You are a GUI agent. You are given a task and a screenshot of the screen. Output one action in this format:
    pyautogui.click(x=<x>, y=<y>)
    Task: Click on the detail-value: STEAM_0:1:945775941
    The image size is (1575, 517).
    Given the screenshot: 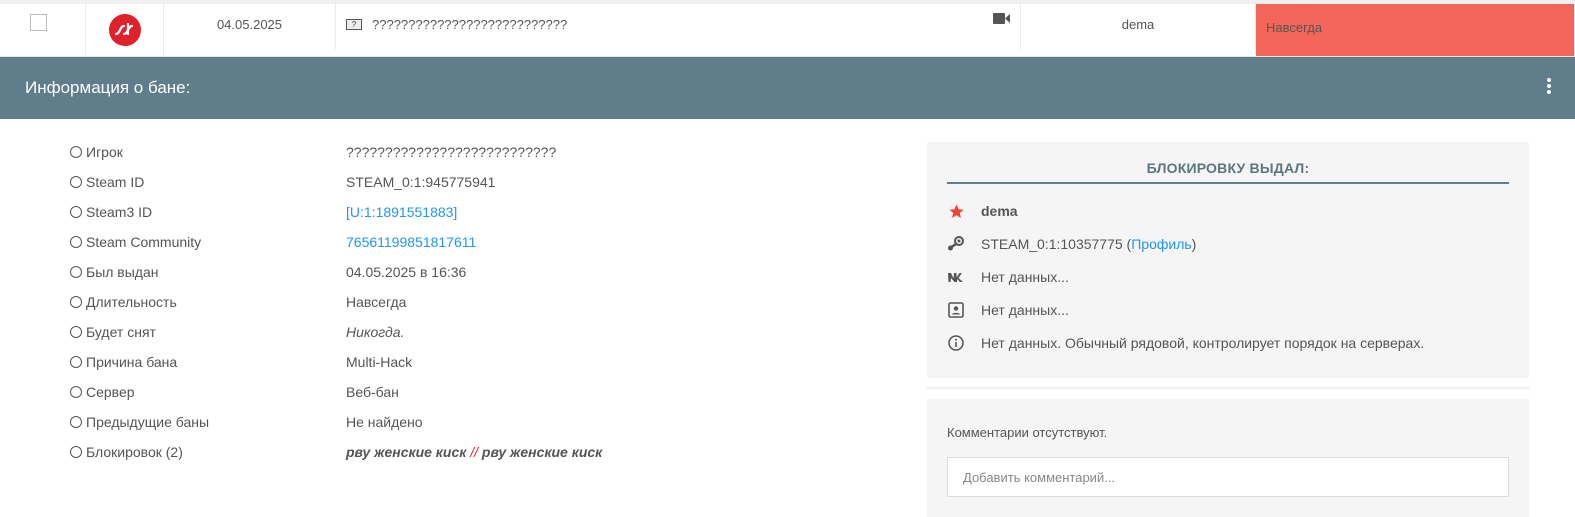 What is the action you would take?
    pyautogui.click(x=421, y=182)
    